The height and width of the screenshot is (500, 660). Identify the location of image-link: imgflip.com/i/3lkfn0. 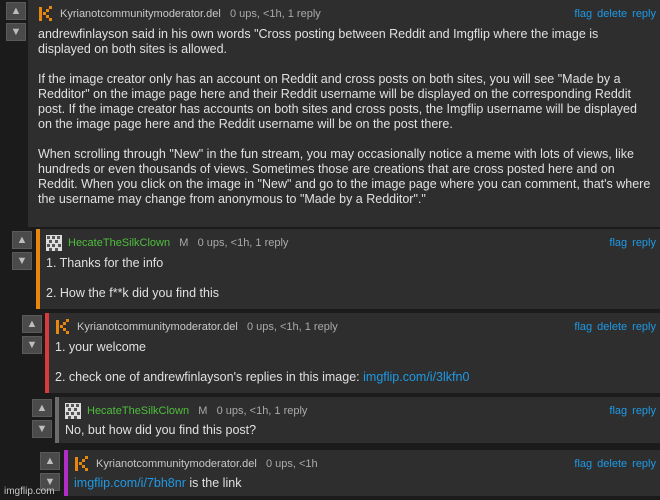
(416, 377).